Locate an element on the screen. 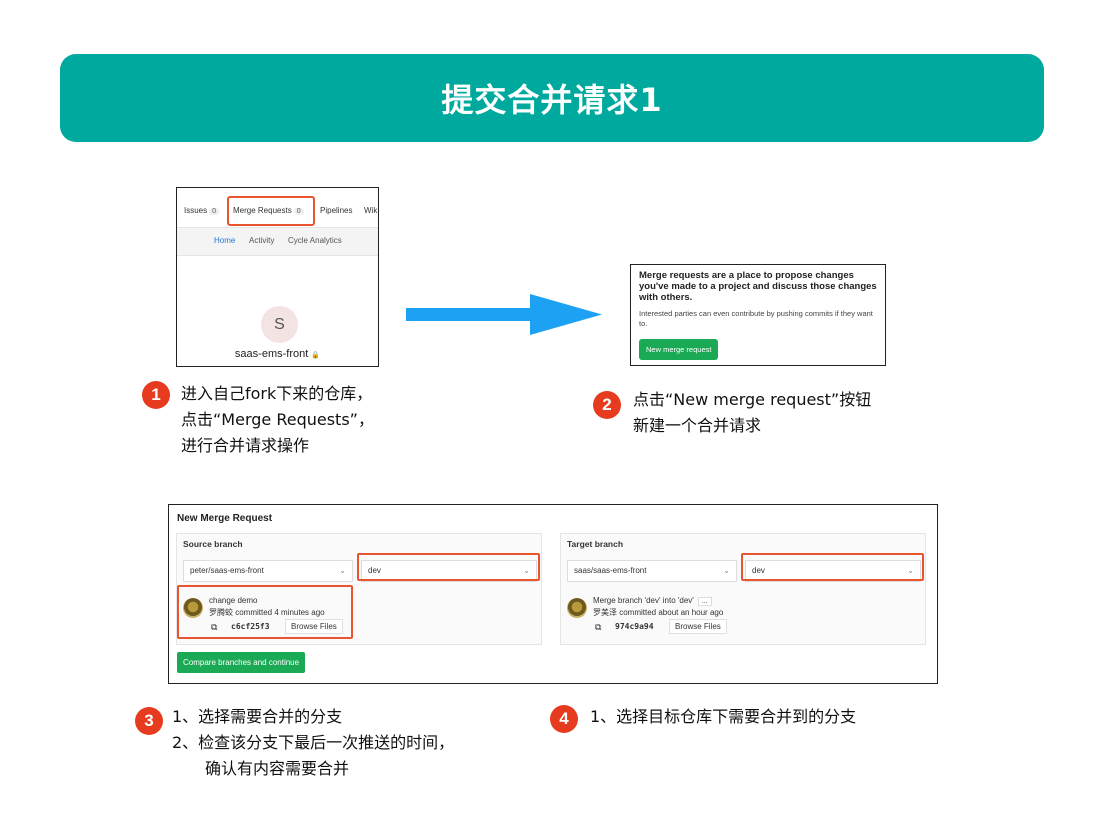 This screenshot has height=825, width=1101. tab-pipelines: Pipelines is located at coordinates (336, 210).